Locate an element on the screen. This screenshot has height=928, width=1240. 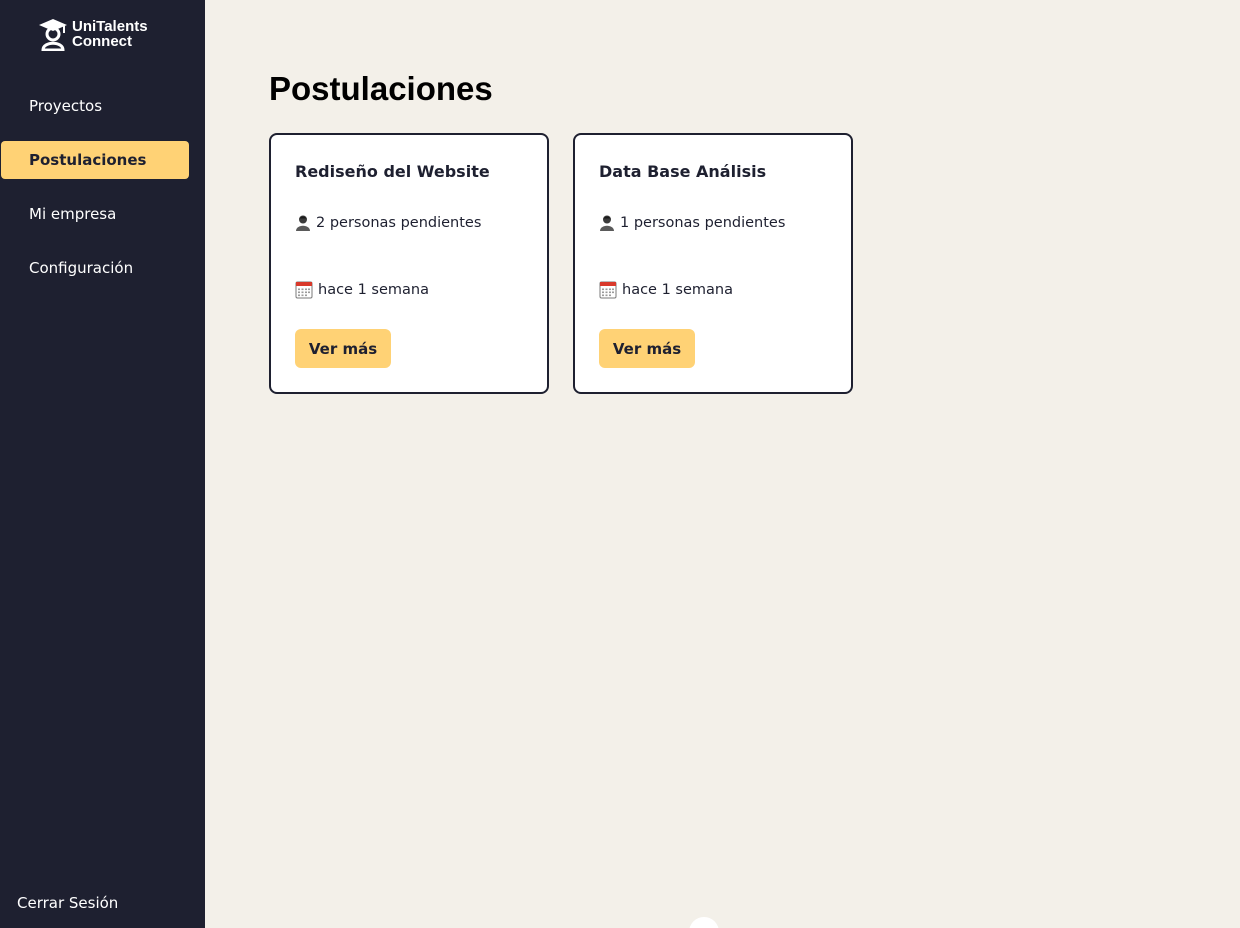
sidebar-item-label: Proyectos is located at coordinates (66, 106).